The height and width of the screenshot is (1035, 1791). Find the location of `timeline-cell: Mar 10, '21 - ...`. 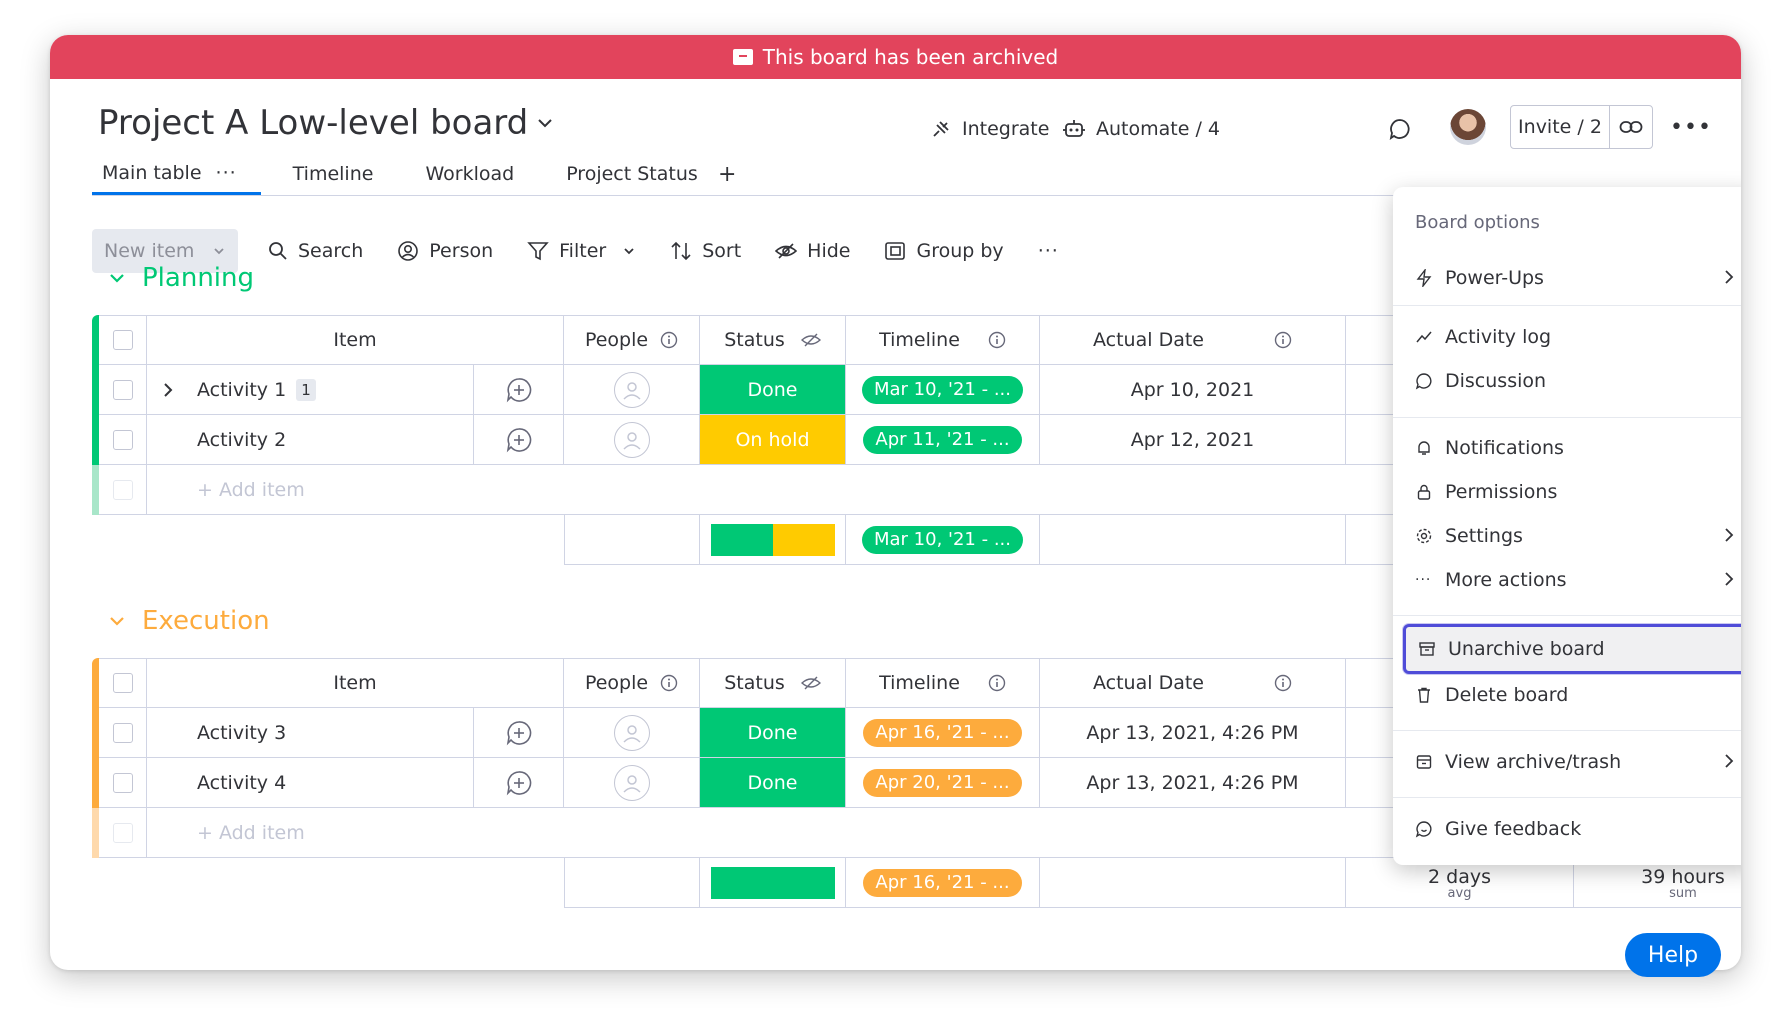

timeline-cell: Mar 10, '21 - ... is located at coordinates (943, 390).